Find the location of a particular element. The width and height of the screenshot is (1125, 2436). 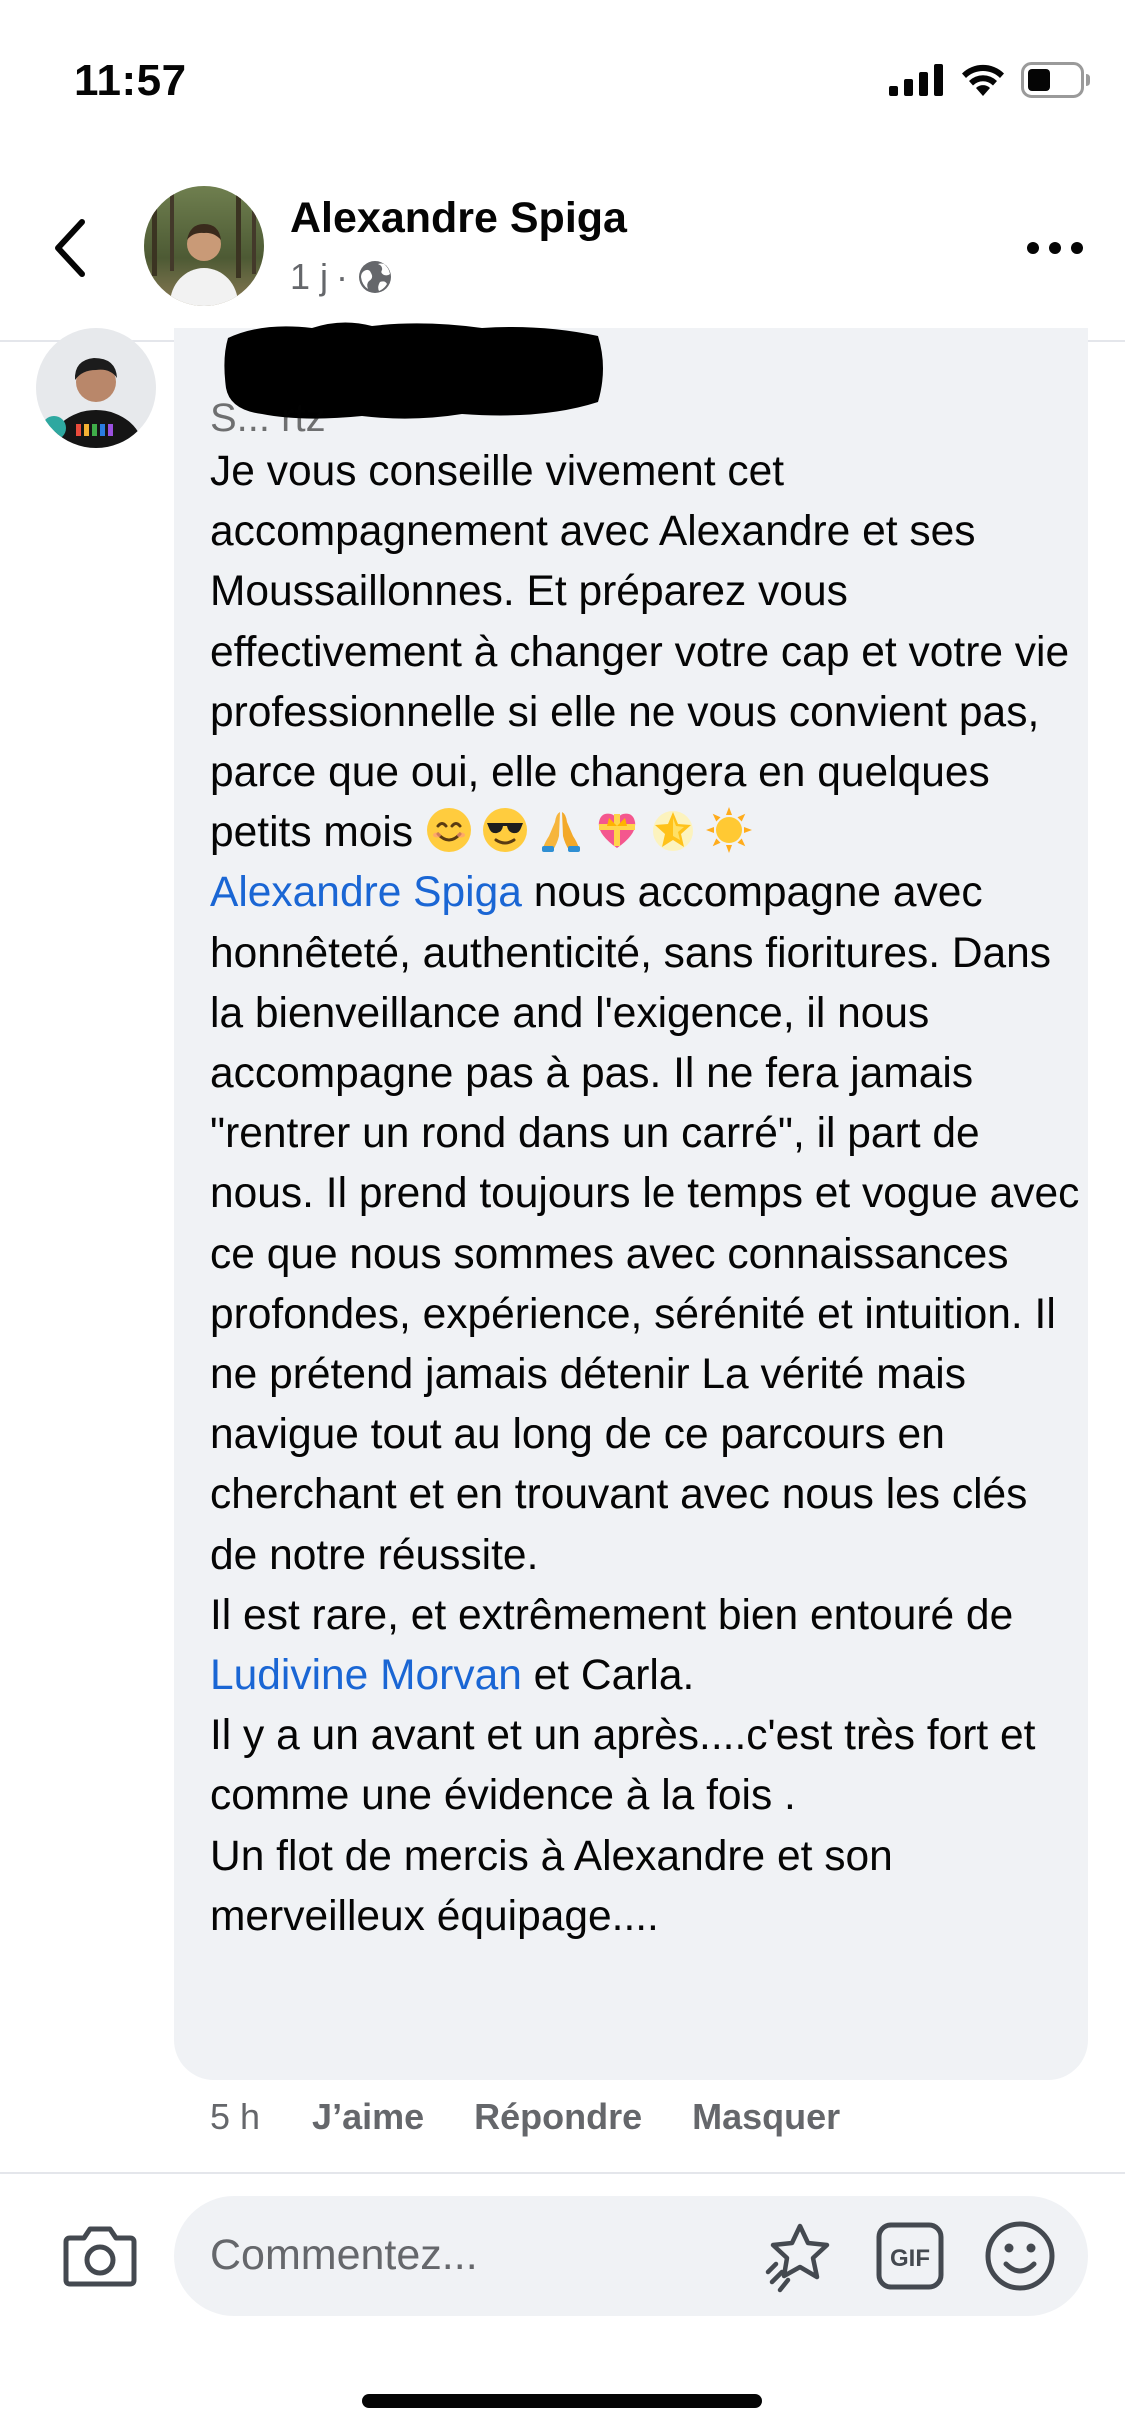

author-avatar is located at coordinates (204, 246).